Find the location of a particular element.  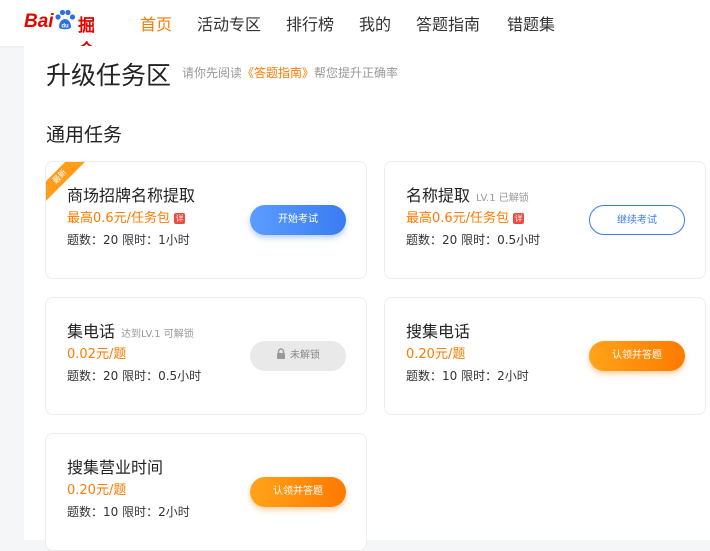

task-name: 商场招牌名称提取 is located at coordinates (131, 194).